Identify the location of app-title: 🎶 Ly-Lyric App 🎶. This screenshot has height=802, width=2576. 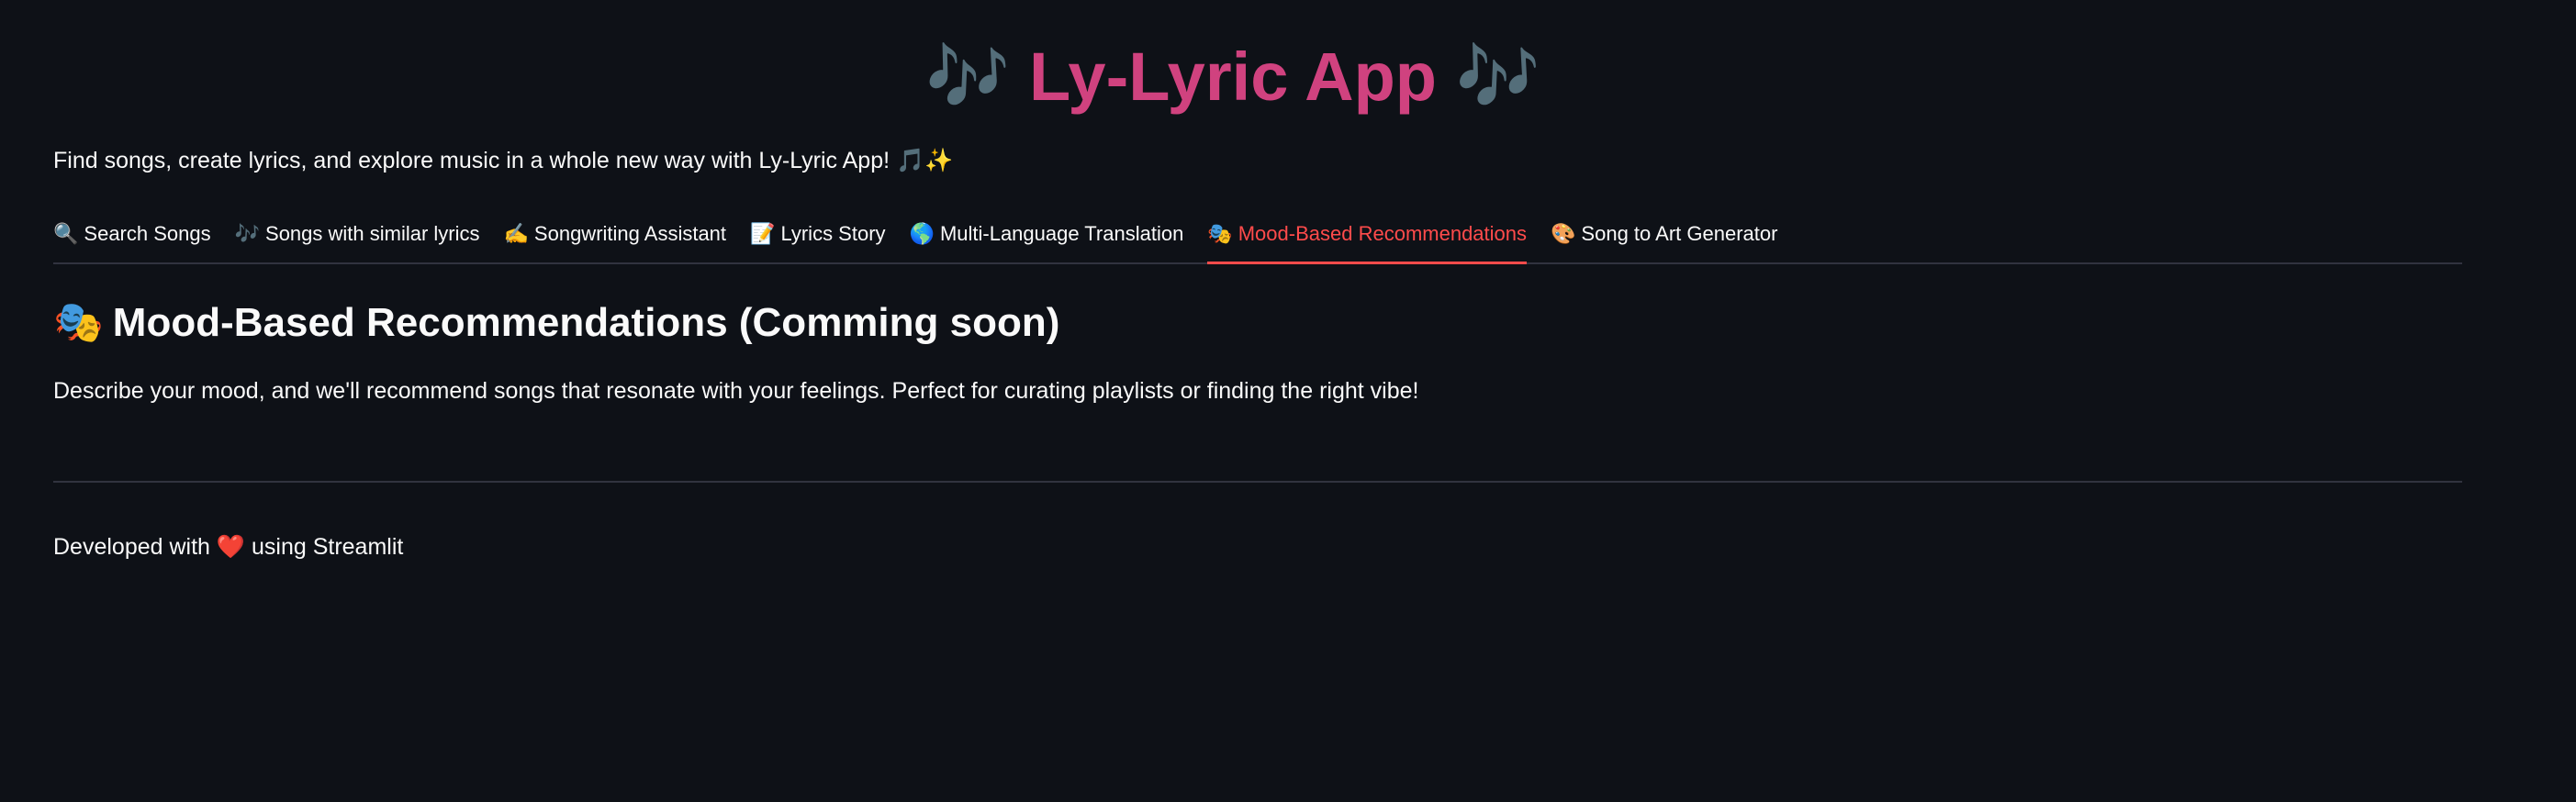
(1233, 77).